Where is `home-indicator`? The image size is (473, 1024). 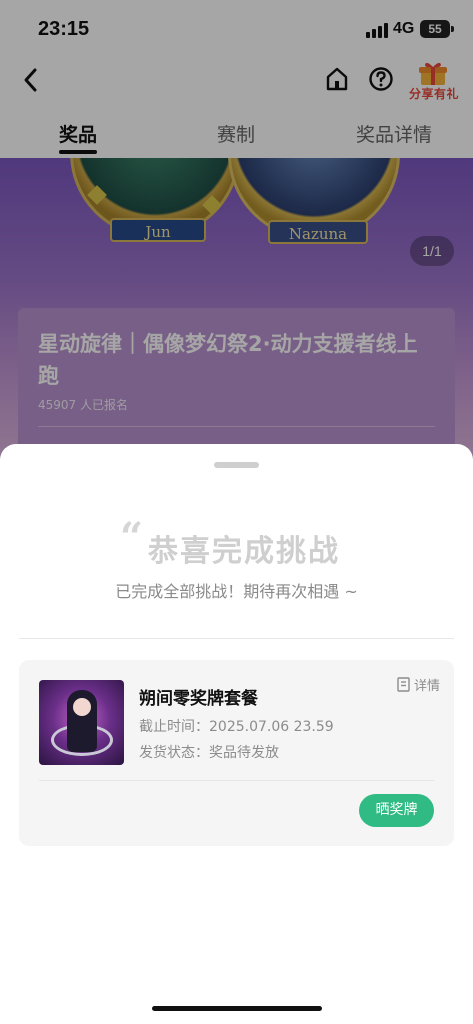
home-indicator is located at coordinates (237, 1008).